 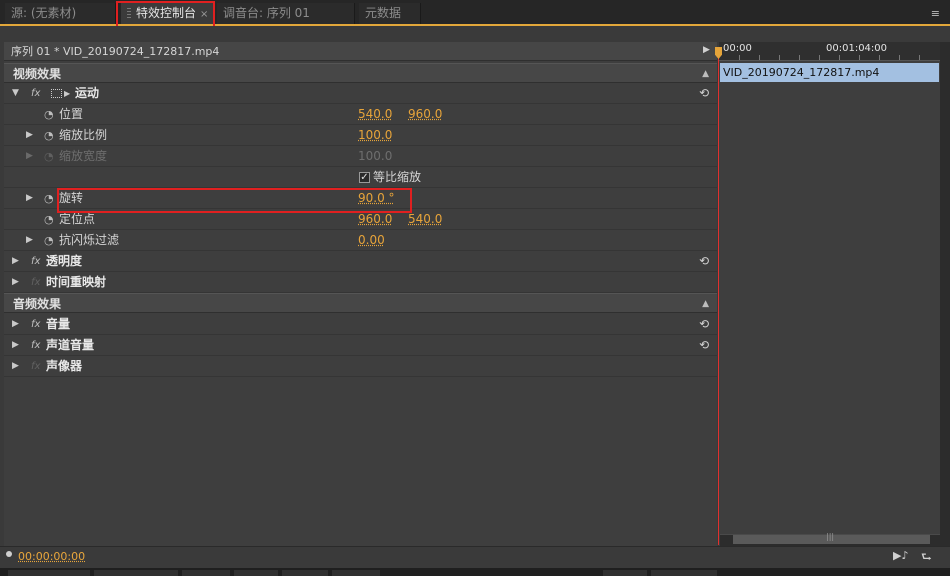 What do you see at coordinates (71, 198) in the screenshot?
I see `prop-label-rotation: 旋转` at bounding box center [71, 198].